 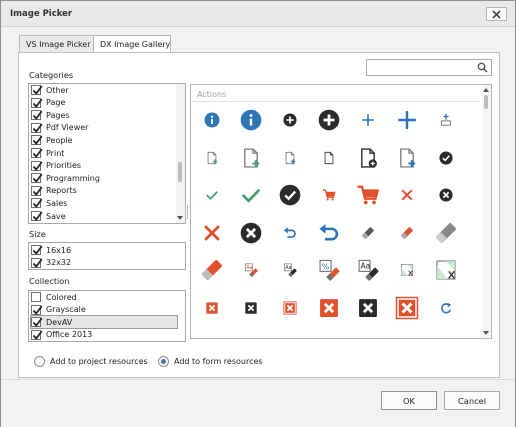 I want to click on plus-small-icon, so click(x=368, y=120).